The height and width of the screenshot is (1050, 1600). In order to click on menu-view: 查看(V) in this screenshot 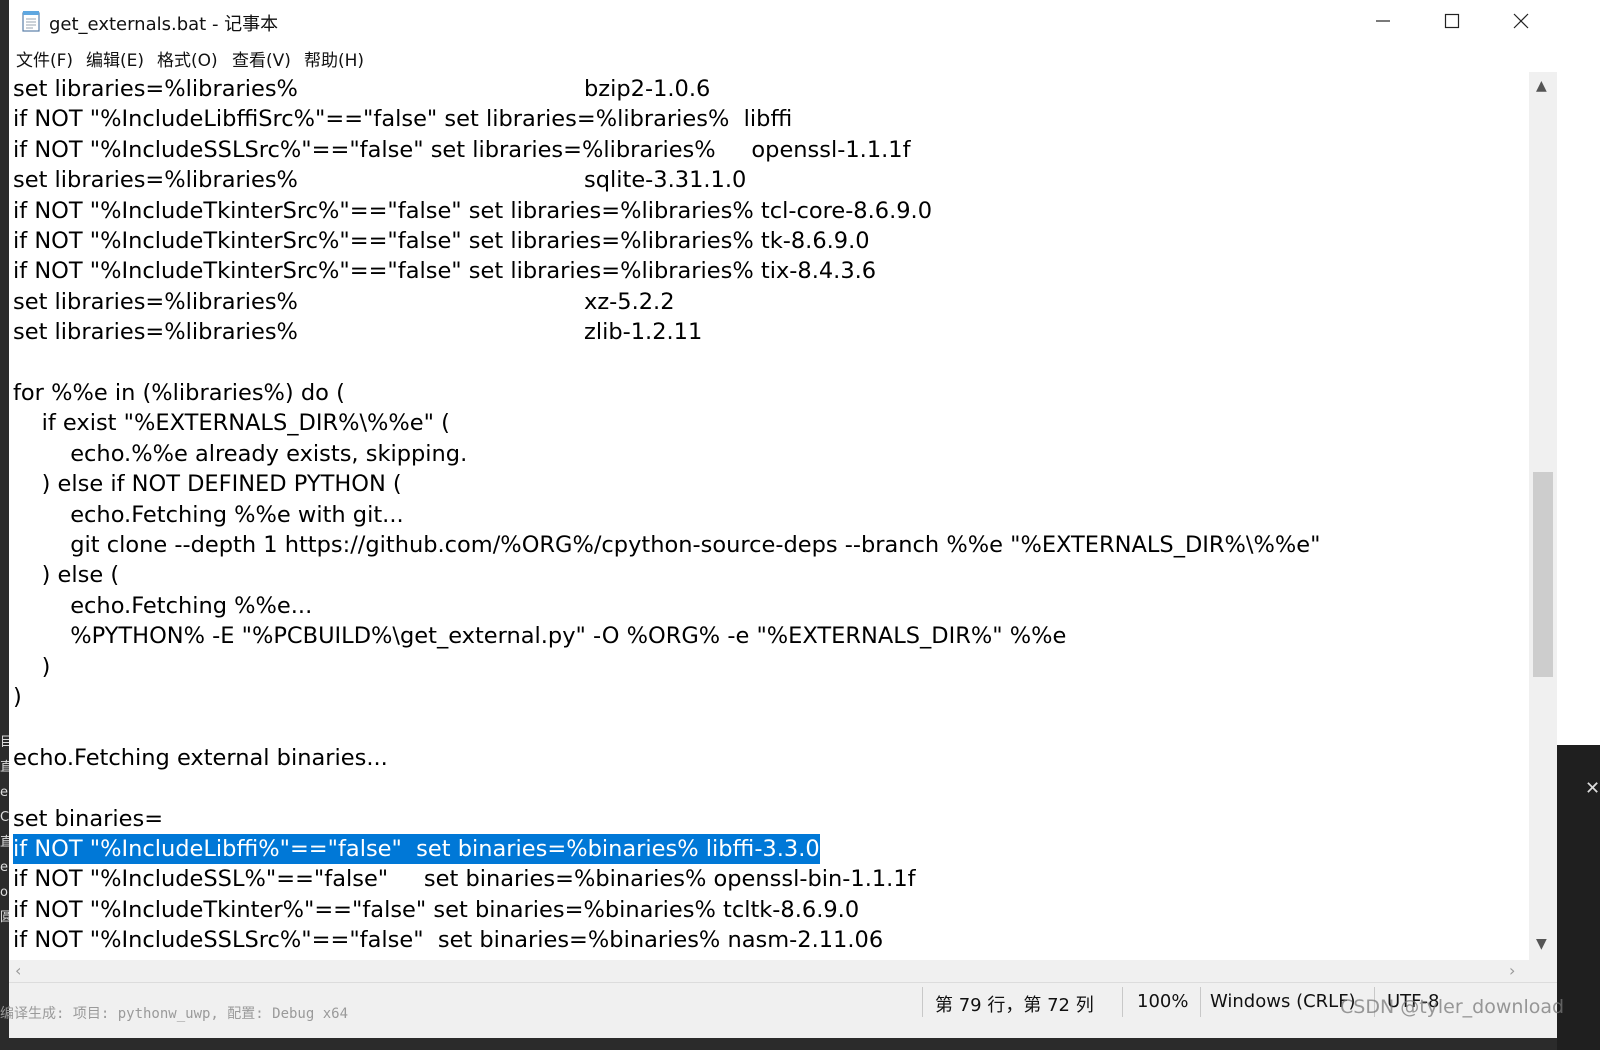, I will do `click(261, 58)`.